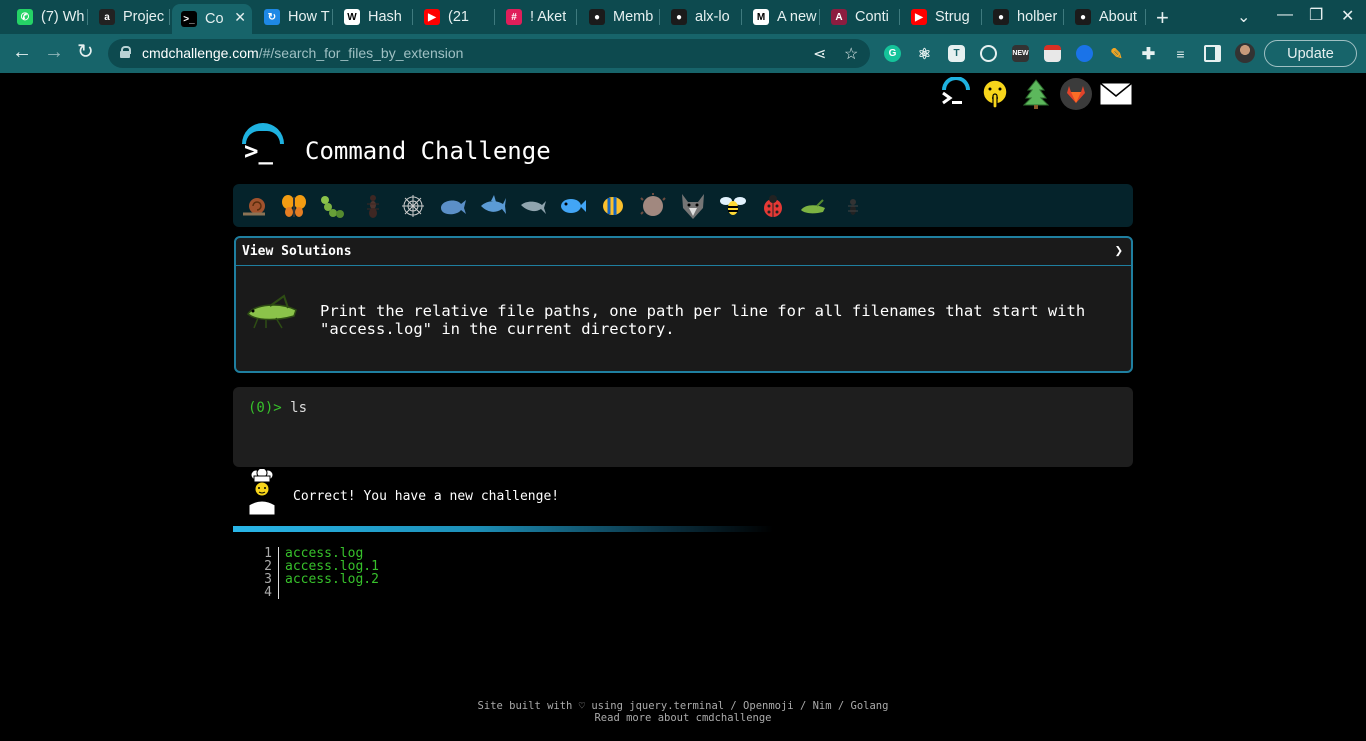 This screenshot has width=1366, height=741. What do you see at coordinates (872, 17) in the screenshot?
I see `tab-title: Conti` at bounding box center [872, 17].